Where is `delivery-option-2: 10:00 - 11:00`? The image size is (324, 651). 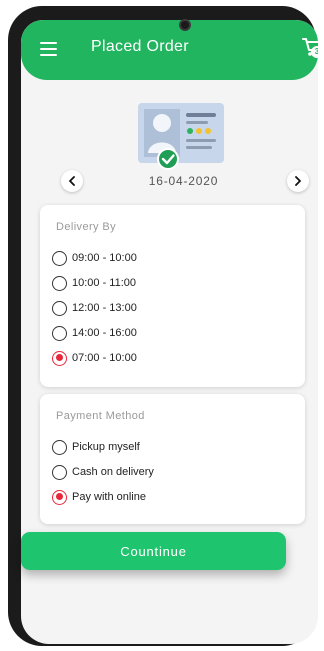 delivery-option-2: 10:00 - 11:00 is located at coordinates (94, 283).